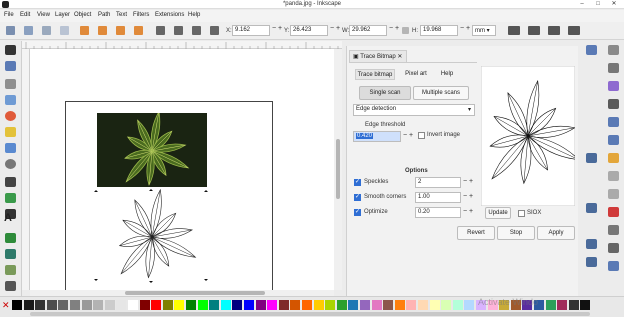  What do you see at coordinates (10, 254) in the screenshot?
I see `eraser-tool-icon` at bounding box center [10, 254].